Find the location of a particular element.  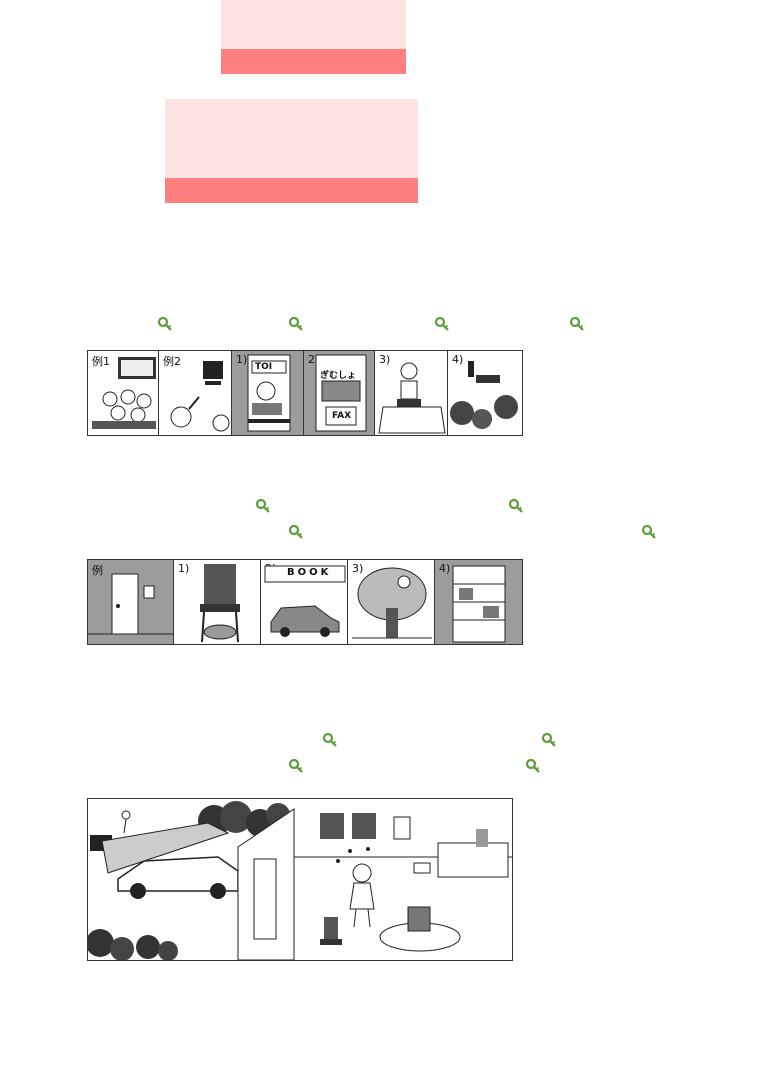

book-sign-text: BOOK is located at coordinates (309, 572).